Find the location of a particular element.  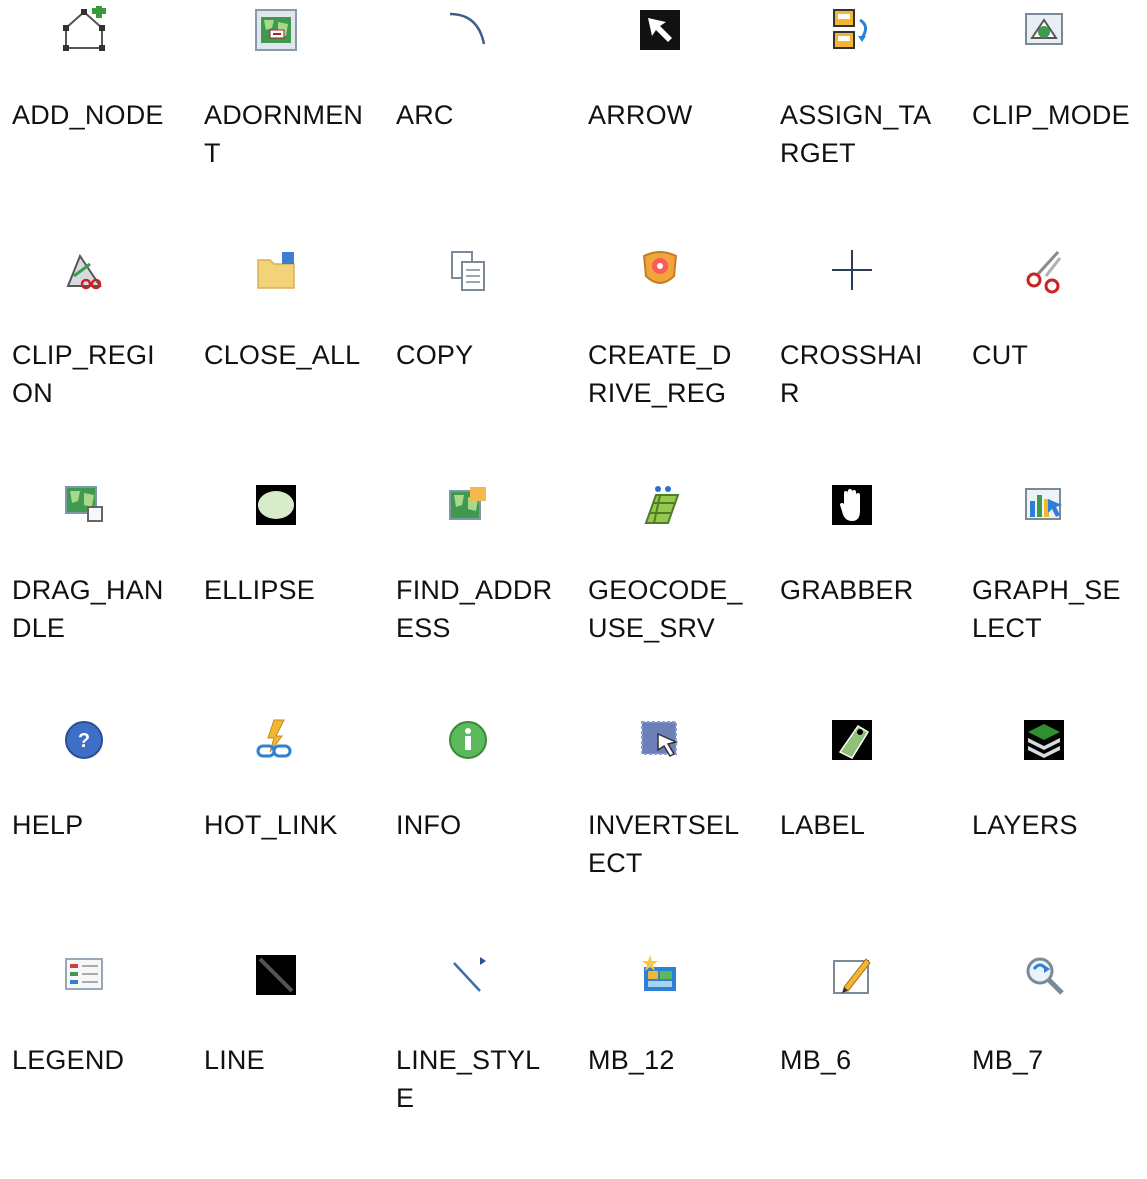

clip-region-icon is located at coordinates (84, 270).